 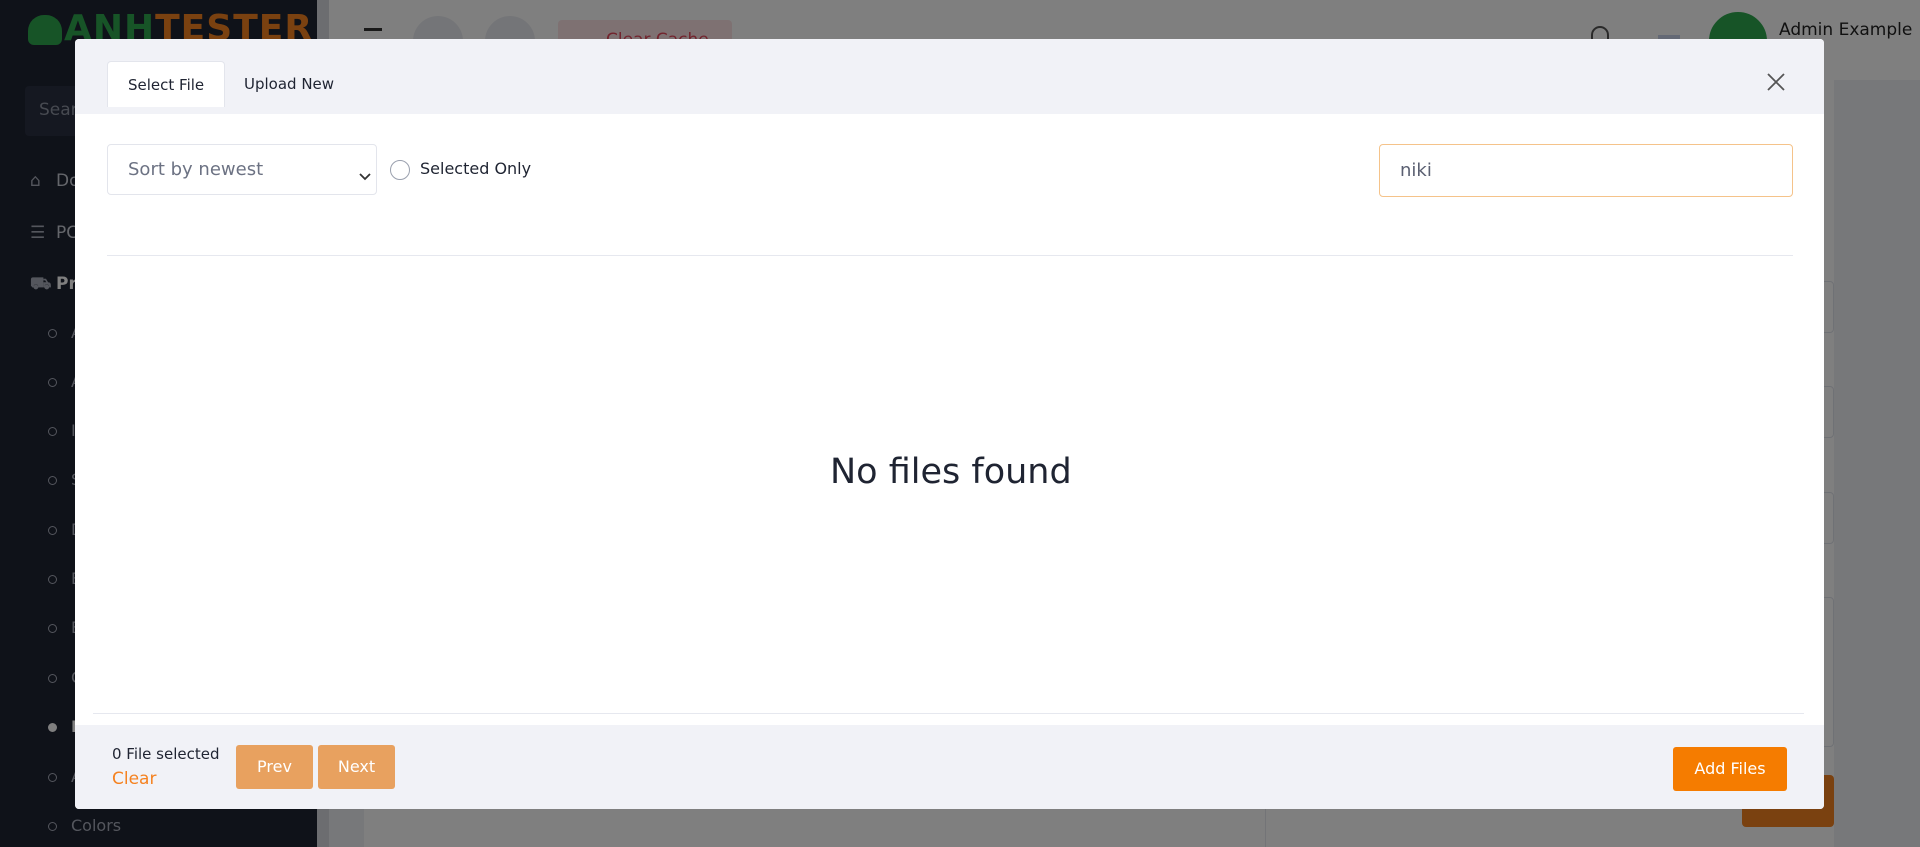 I want to click on search-input, so click(x=1586, y=170).